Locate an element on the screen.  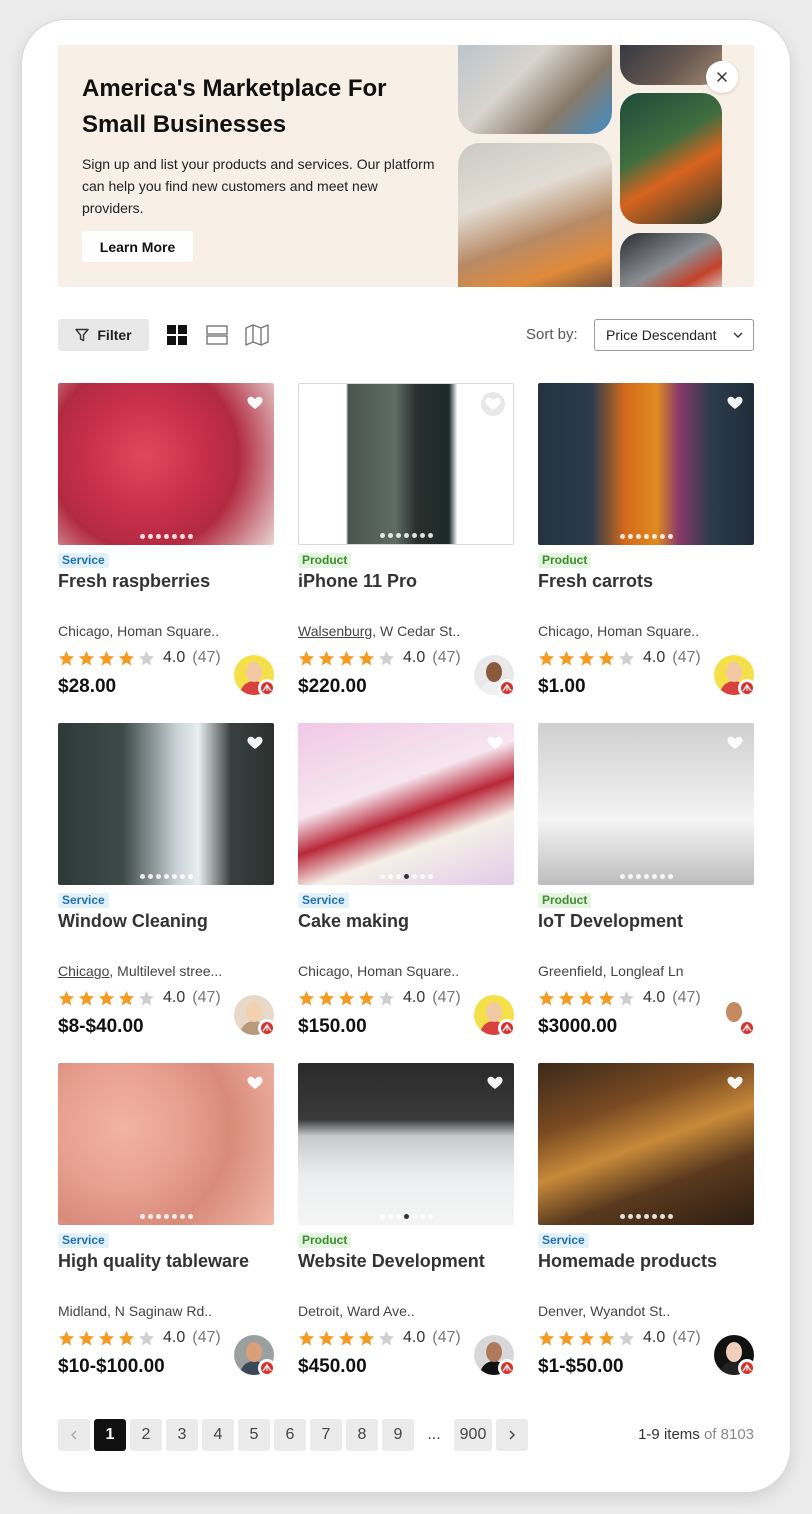
card-title: High quality tableware is located at coordinates (153, 1261).